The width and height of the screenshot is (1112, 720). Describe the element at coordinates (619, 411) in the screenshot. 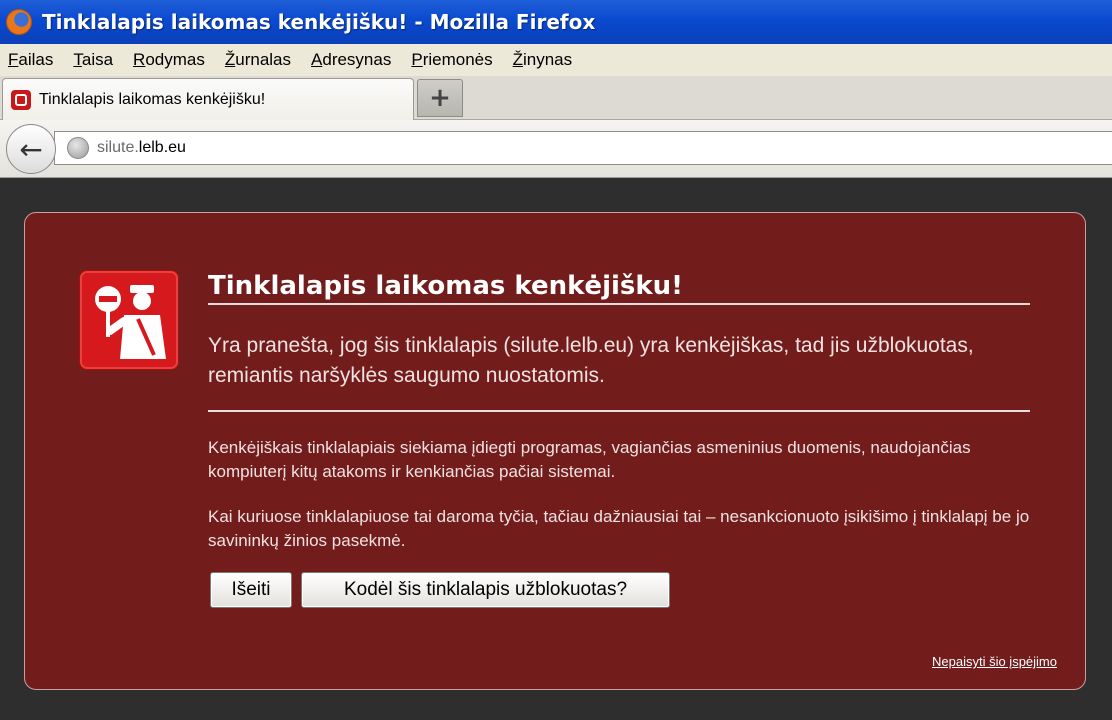

I see `divider` at that location.